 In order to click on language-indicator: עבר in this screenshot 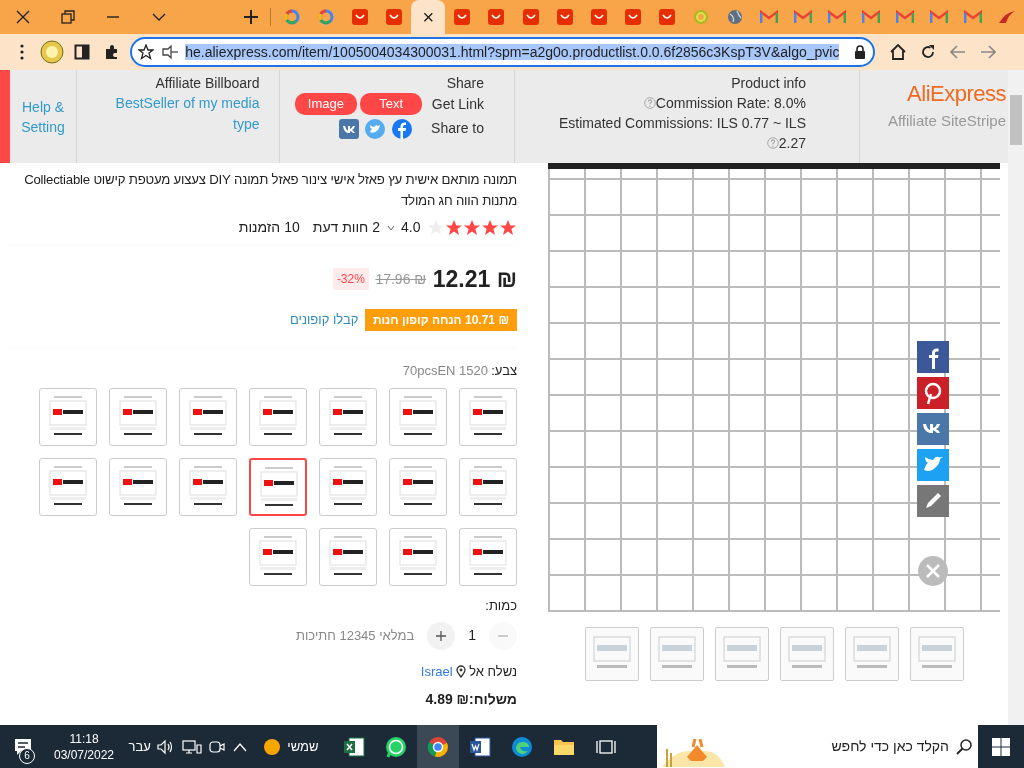, I will do `click(139, 746)`.